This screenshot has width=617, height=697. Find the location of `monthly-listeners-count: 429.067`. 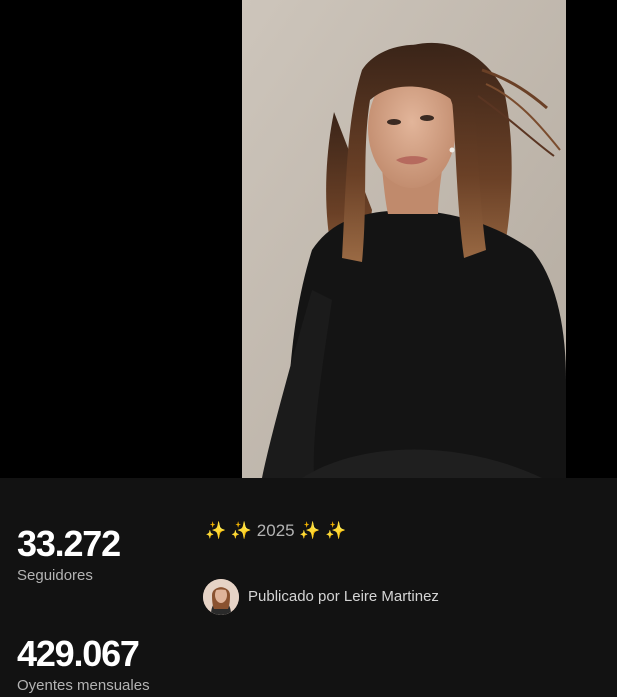

monthly-listeners-count: 429.067 is located at coordinates (78, 653).